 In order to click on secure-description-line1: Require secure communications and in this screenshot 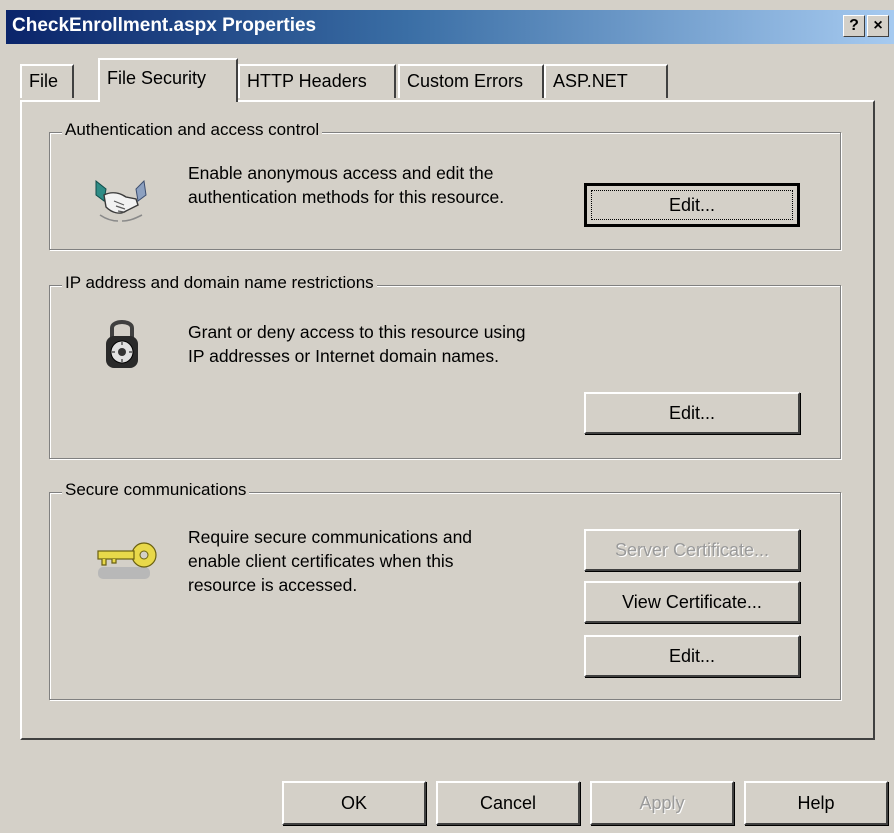, I will do `click(330, 537)`.